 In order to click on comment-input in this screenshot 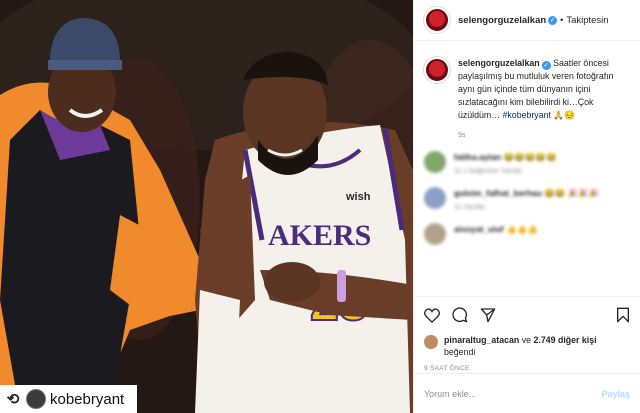, I will do `click(513, 393)`.